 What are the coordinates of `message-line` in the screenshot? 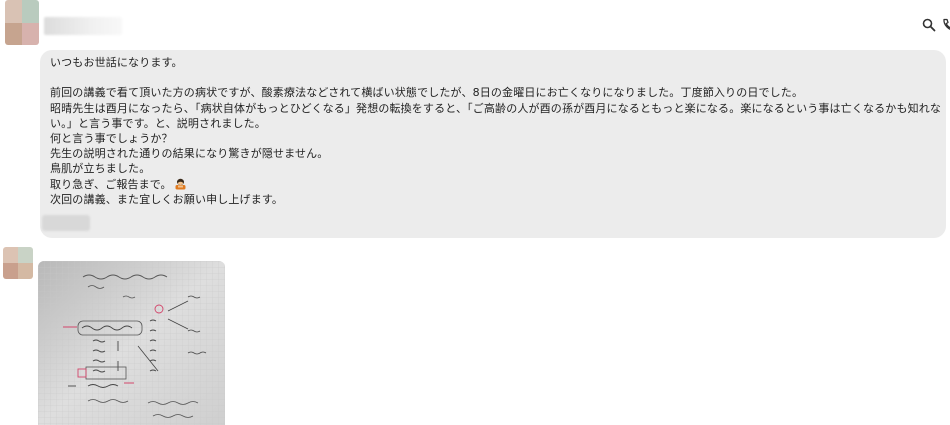 It's located at (493, 77).